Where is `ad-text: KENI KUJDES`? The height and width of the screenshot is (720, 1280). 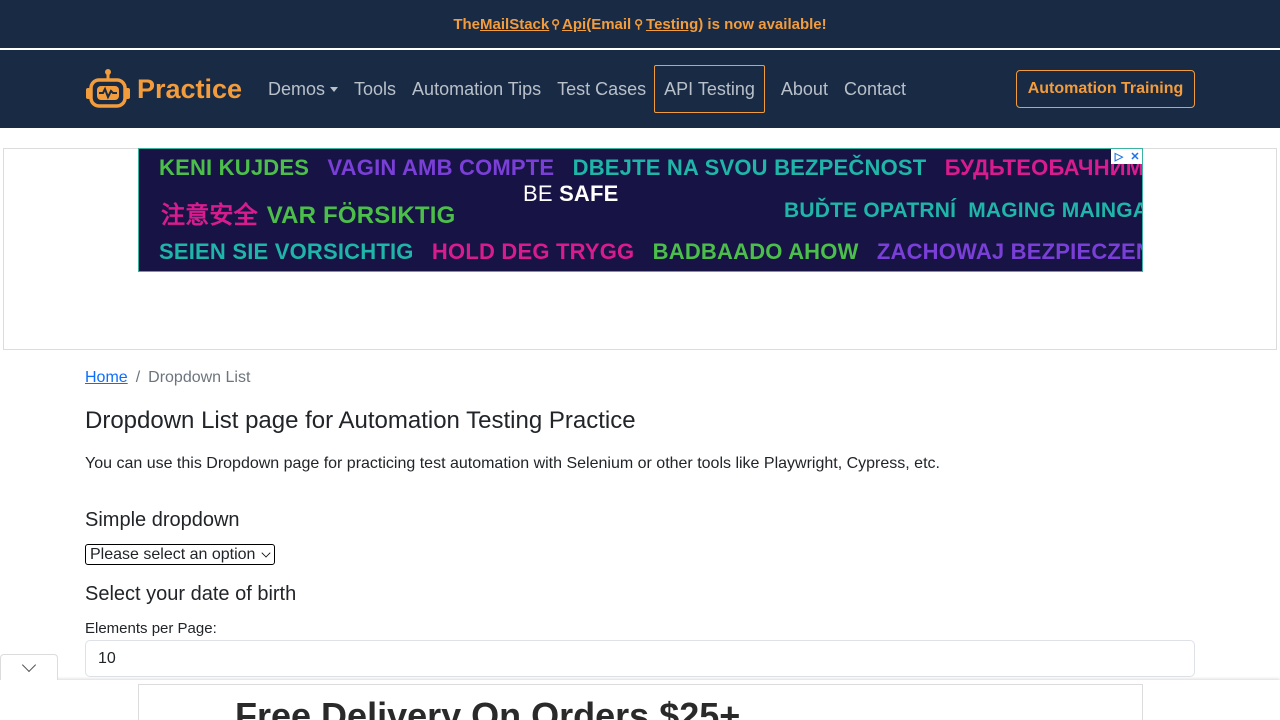
ad-text: KENI KUJDES is located at coordinates (234, 167).